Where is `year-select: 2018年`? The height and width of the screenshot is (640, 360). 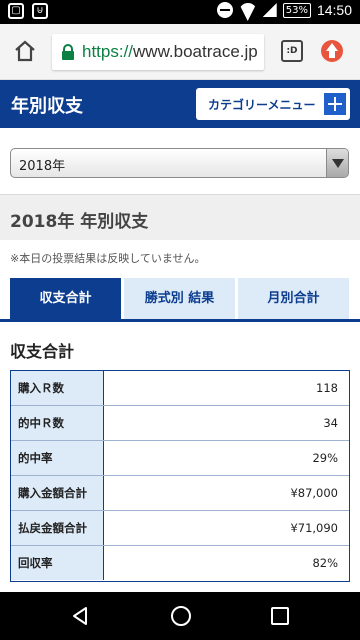
year-select: 2018年 is located at coordinates (179, 163).